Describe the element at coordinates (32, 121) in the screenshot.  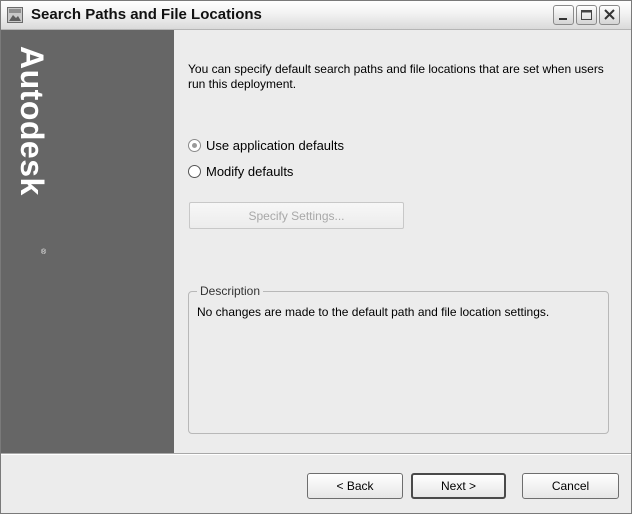
I see `brand-logo-text: Autodesk` at that location.